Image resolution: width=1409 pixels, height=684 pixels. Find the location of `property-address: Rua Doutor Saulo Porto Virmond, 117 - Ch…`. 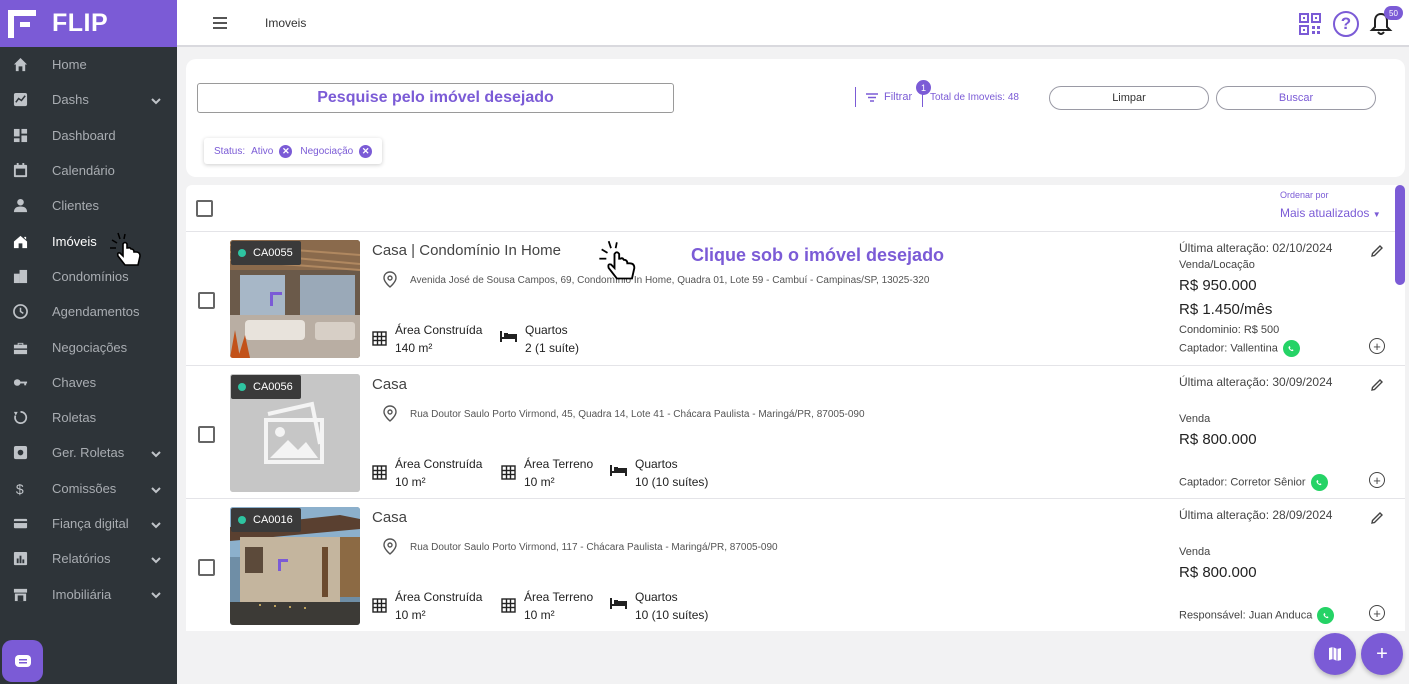

property-address: Rua Doutor Saulo Porto Virmond, 117 - Ch… is located at coordinates (594, 547).